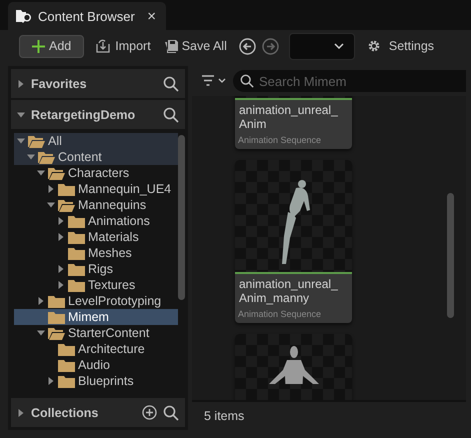  I want to click on collections-header: Collections, so click(98, 412).